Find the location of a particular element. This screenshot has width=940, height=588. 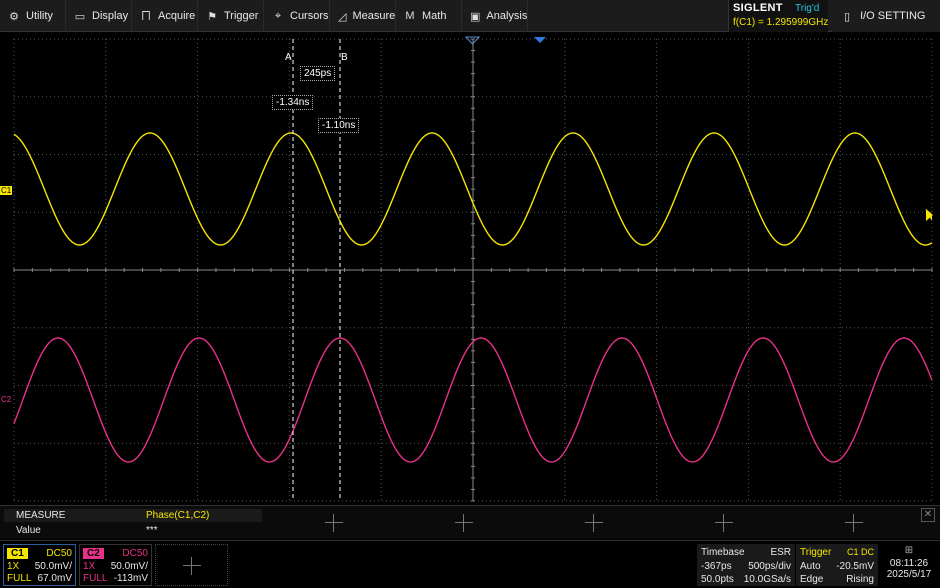

monitor-icon: ▭ is located at coordinates (80, 16).